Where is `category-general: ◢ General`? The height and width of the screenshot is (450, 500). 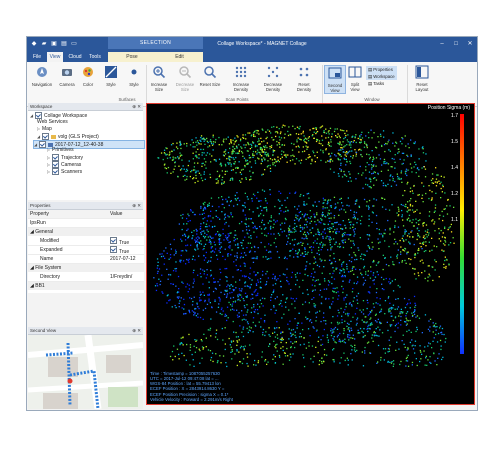 category-general: ◢ General is located at coordinates (86, 232).